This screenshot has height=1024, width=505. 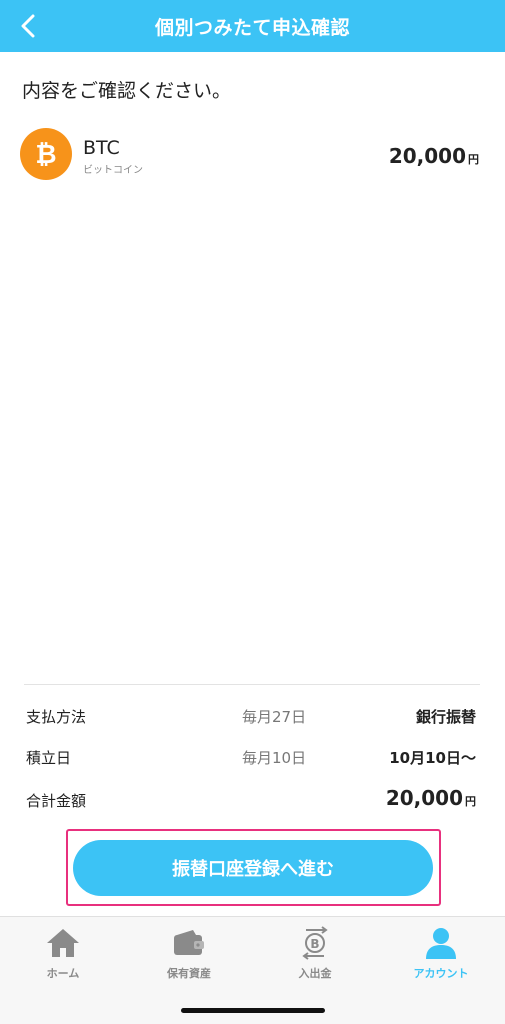 I want to click on total-amount-unit: 円, so click(x=470, y=801).